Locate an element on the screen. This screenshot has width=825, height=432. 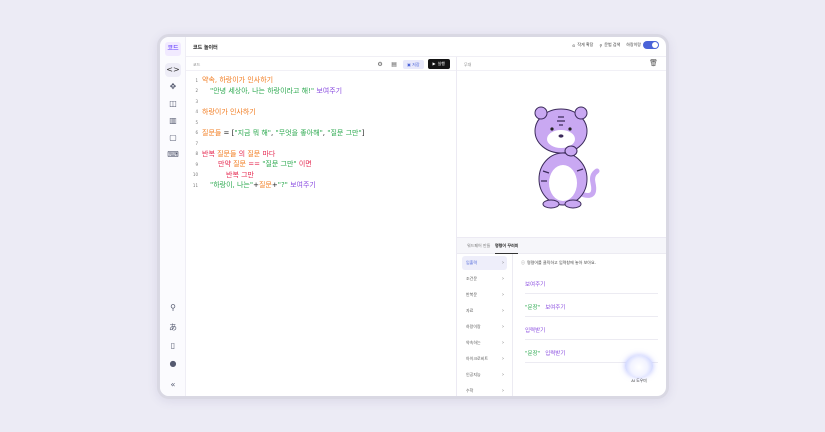
category-item: 아이크로비트 › is located at coordinates (484, 359).